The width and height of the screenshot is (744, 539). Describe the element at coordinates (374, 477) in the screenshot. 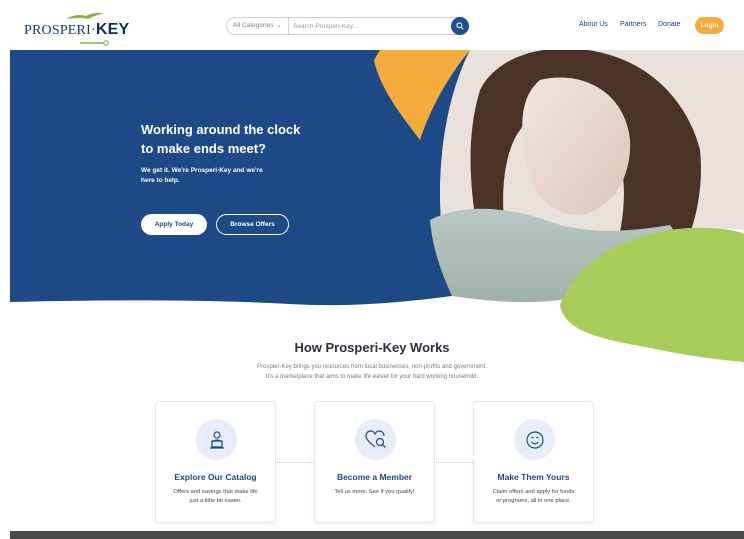

I see `card-title: Become a Member` at that location.